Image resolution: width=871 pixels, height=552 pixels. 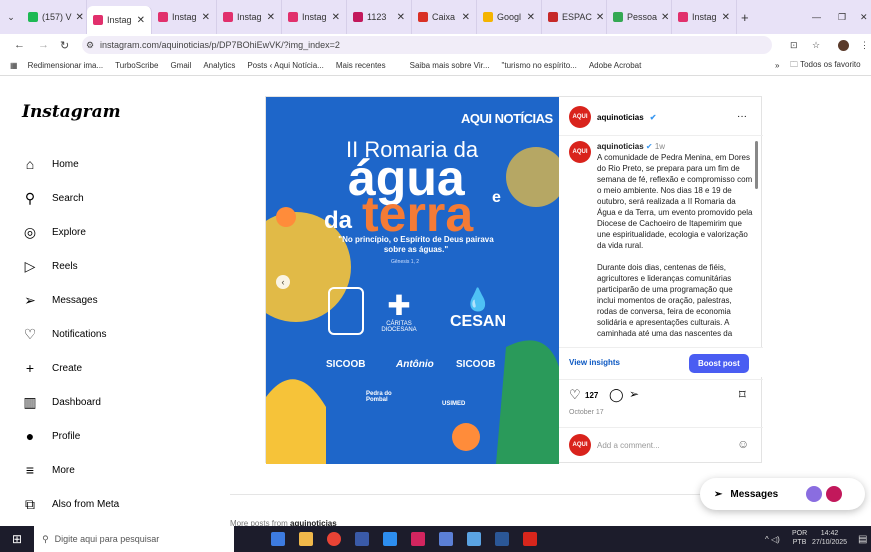 I want to click on bookmark-item: TurboScribe, so click(x=136, y=65).